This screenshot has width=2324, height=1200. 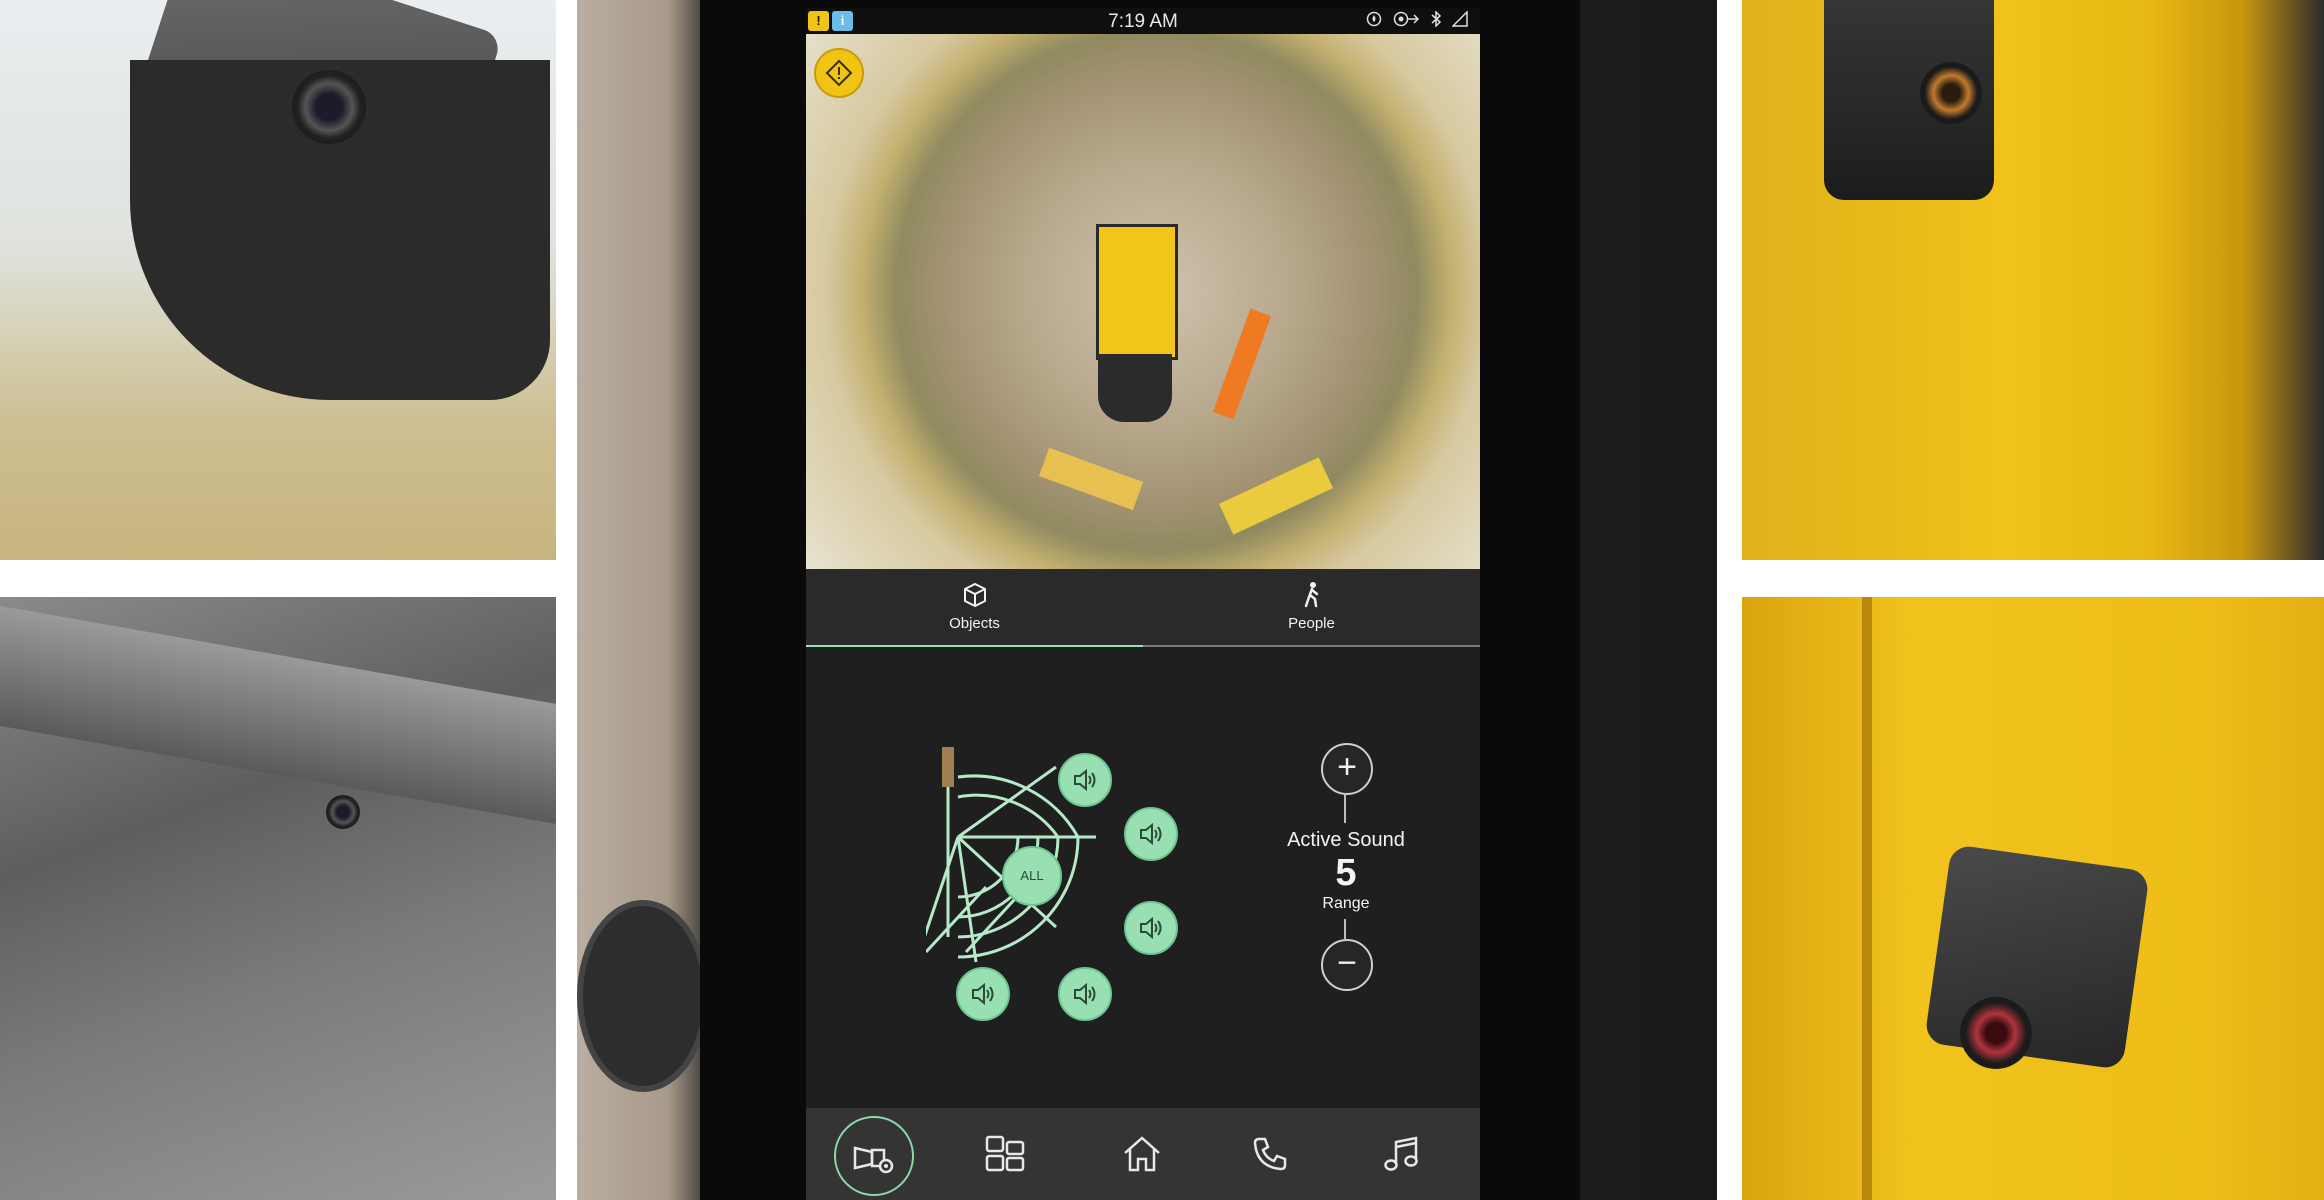 What do you see at coordinates (643, 996) in the screenshot?
I see `gauge` at bounding box center [643, 996].